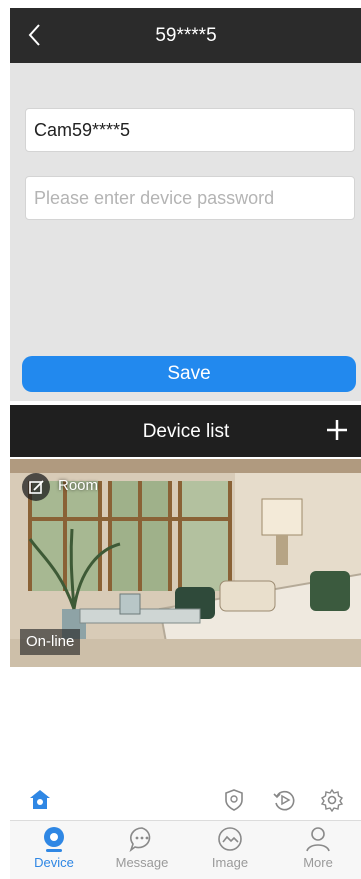 The image size is (361, 879). I want to click on arm-shield-button, so click(234, 800).